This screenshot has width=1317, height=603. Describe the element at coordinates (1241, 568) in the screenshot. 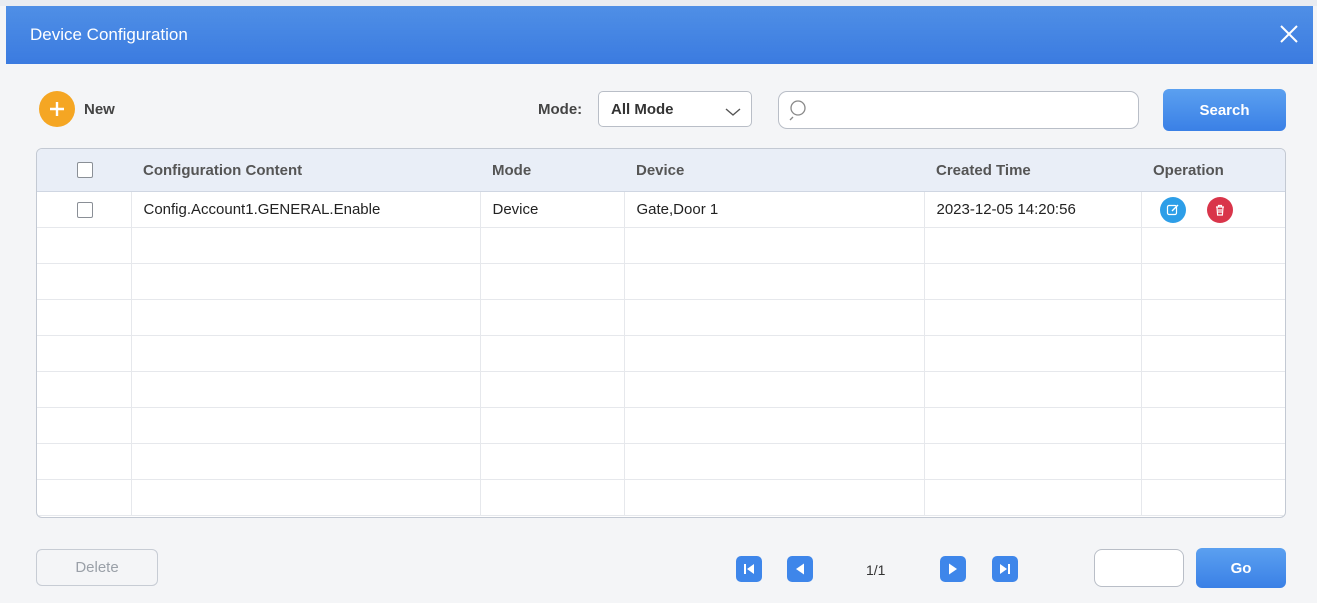

I see `go-button: Go` at that location.